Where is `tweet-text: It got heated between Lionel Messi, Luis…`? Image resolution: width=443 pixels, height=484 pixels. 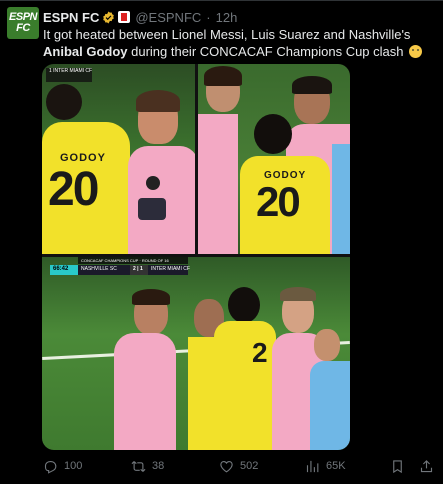
tweet-text: It got heated between Lionel Messi, Luis… is located at coordinates (240, 43).